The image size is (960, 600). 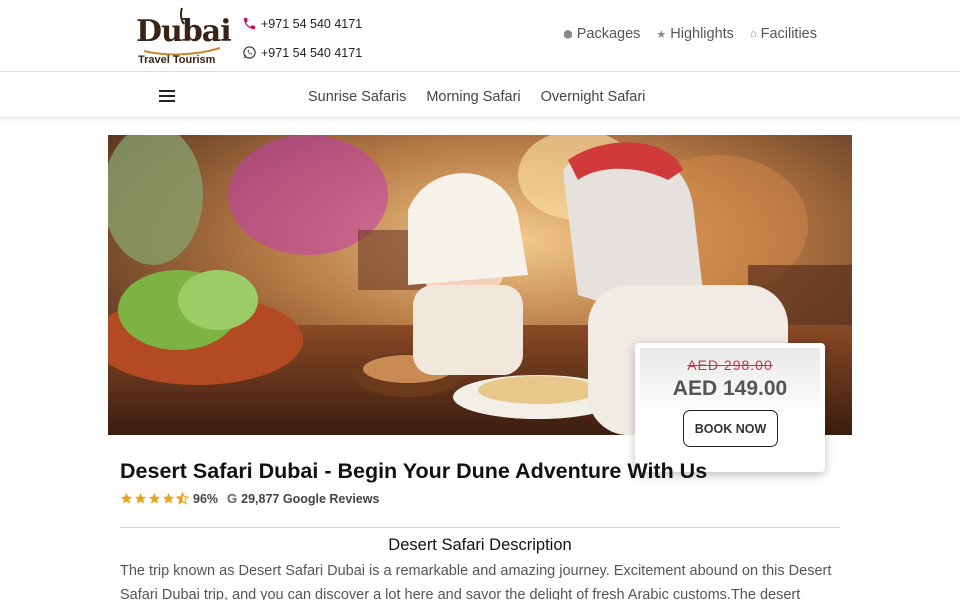 What do you see at coordinates (661, 34) in the screenshot?
I see `star-icon: ★` at bounding box center [661, 34].